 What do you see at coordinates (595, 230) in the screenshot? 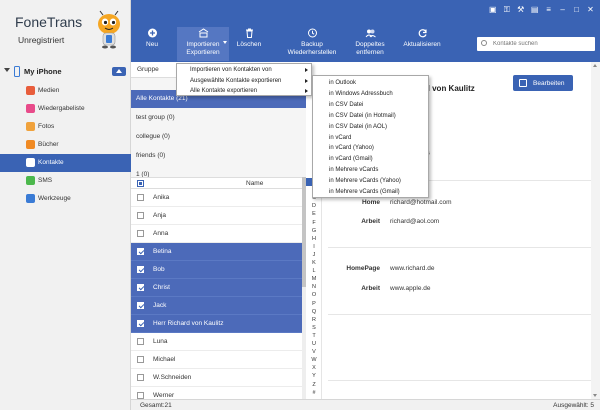
I see `detail-scrollbar` at bounding box center [595, 230].